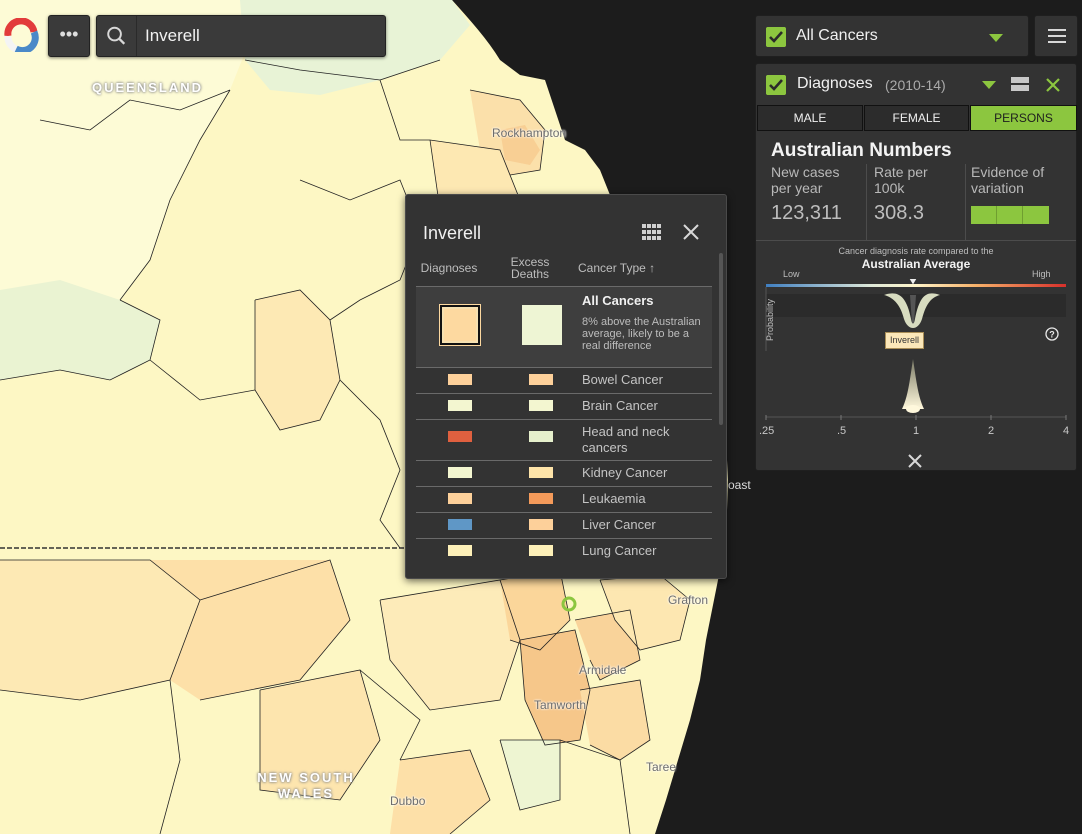  Describe the element at coordinates (172, 36) in the screenshot. I see `search-input: Inverell` at that location.